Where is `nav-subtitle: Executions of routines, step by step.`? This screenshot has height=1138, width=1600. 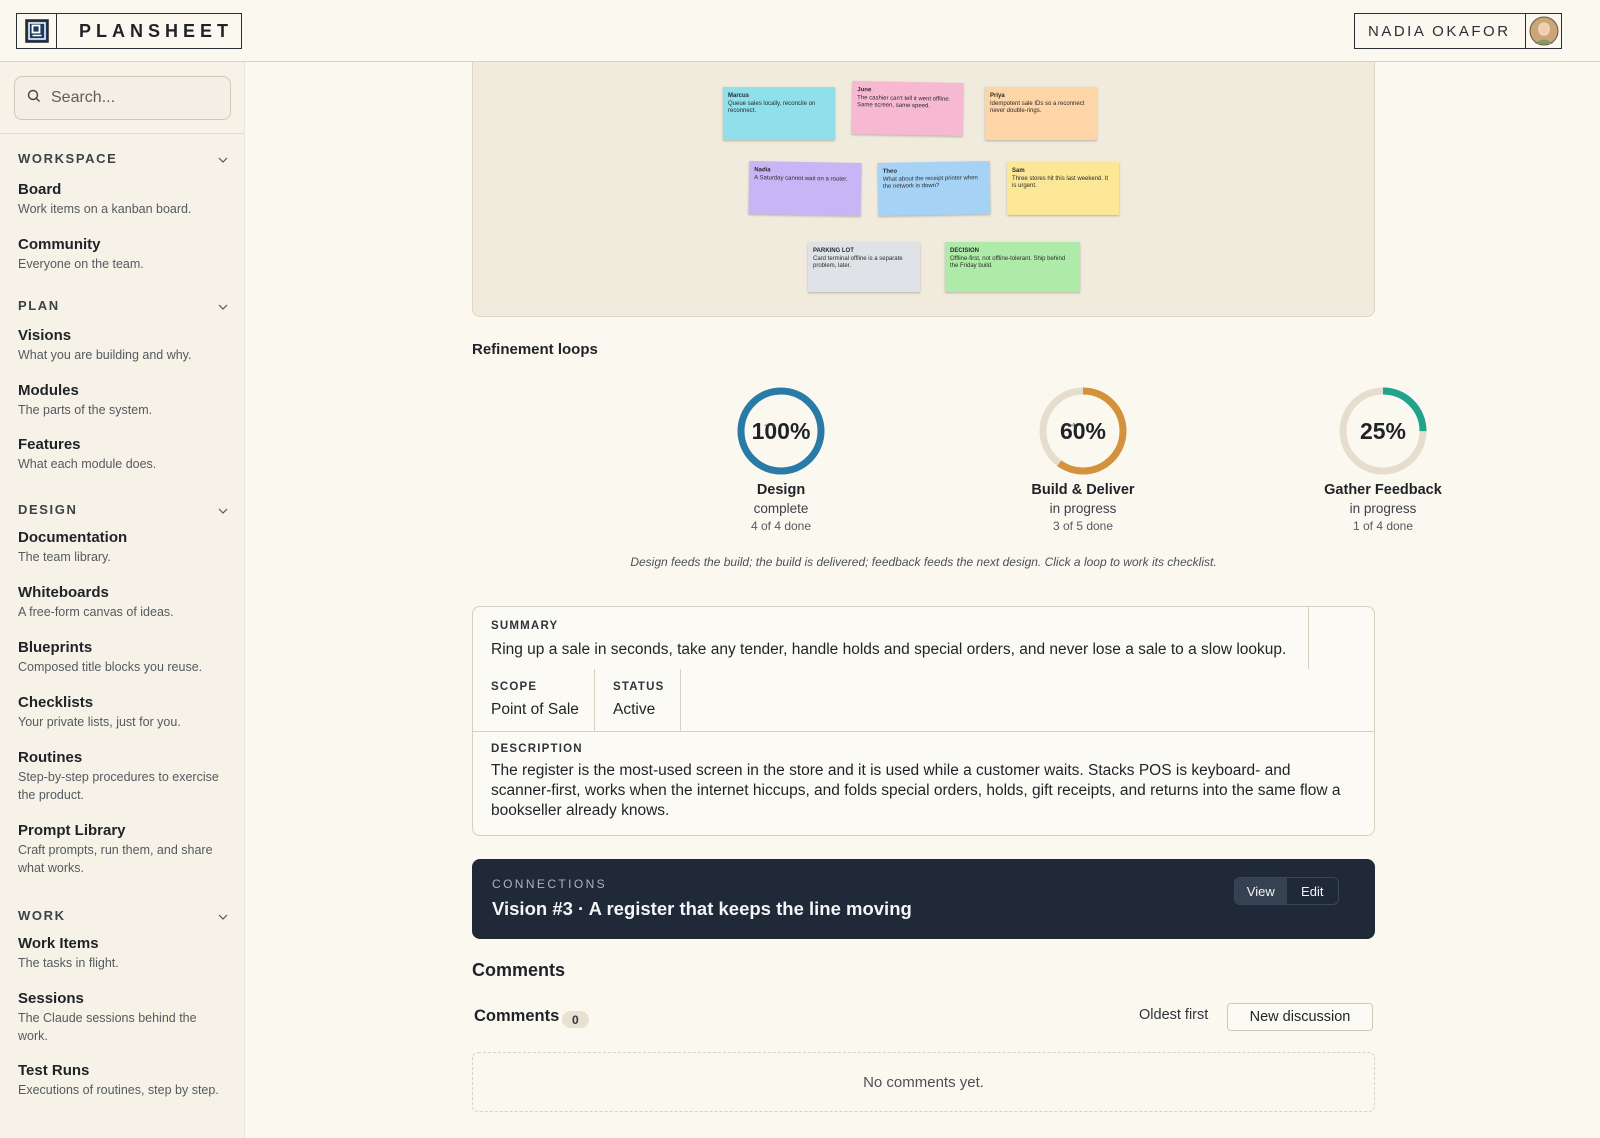
nav-subtitle: Executions of routines, step by step. is located at coordinates (118, 1090).